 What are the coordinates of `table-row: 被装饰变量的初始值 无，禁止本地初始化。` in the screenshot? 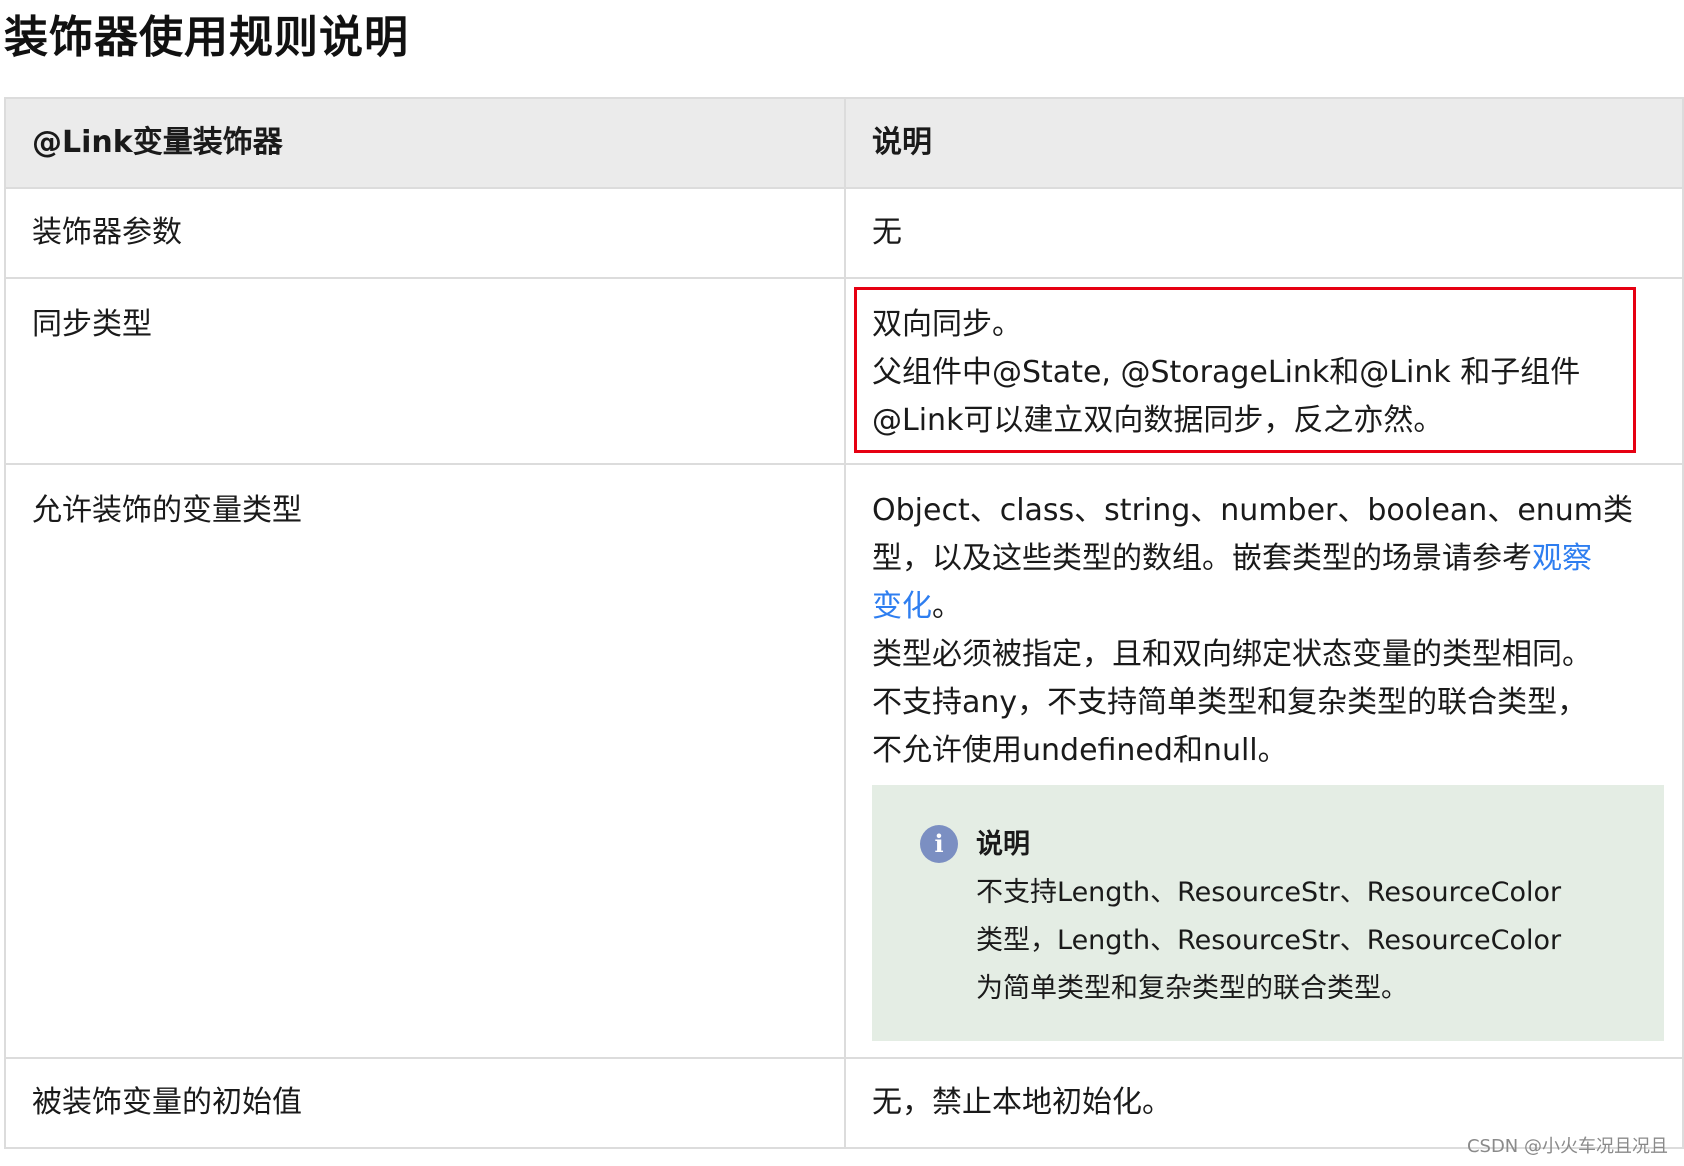 It's located at (844, 1103).